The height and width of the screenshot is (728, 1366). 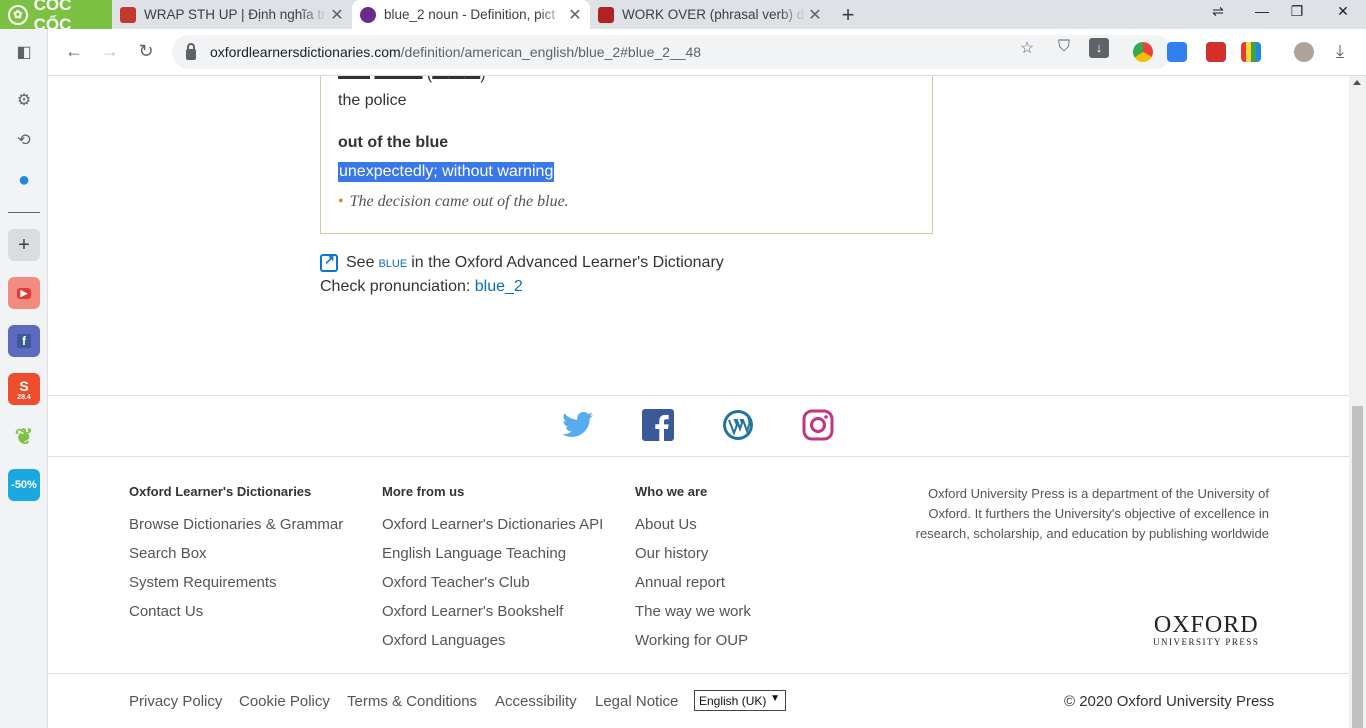 I want to click on tab-wrap-sth-up: WRAP STH UP | Định nghĩa tr ✕, so click(x=232, y=14).